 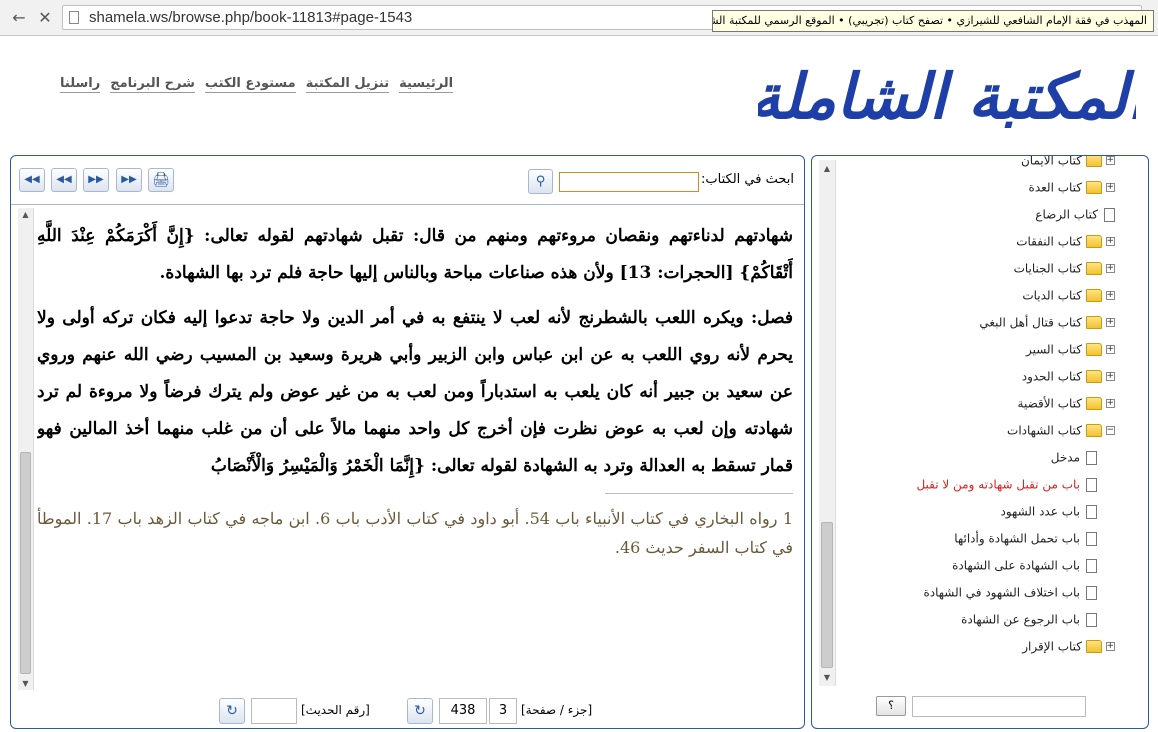 I want to click on next-page-icon: ▶▶, so click(x=96, y=180).